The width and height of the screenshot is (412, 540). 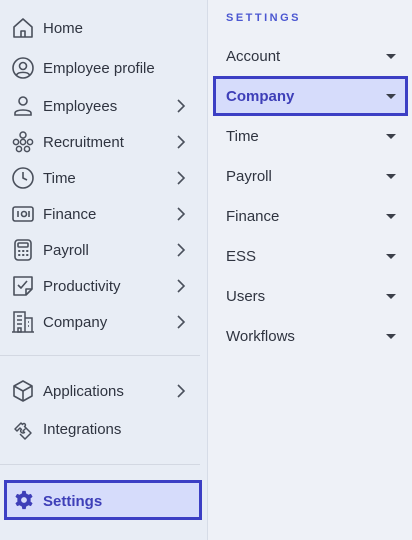 I want to click on gear-icon, so click(x=24, y=500).